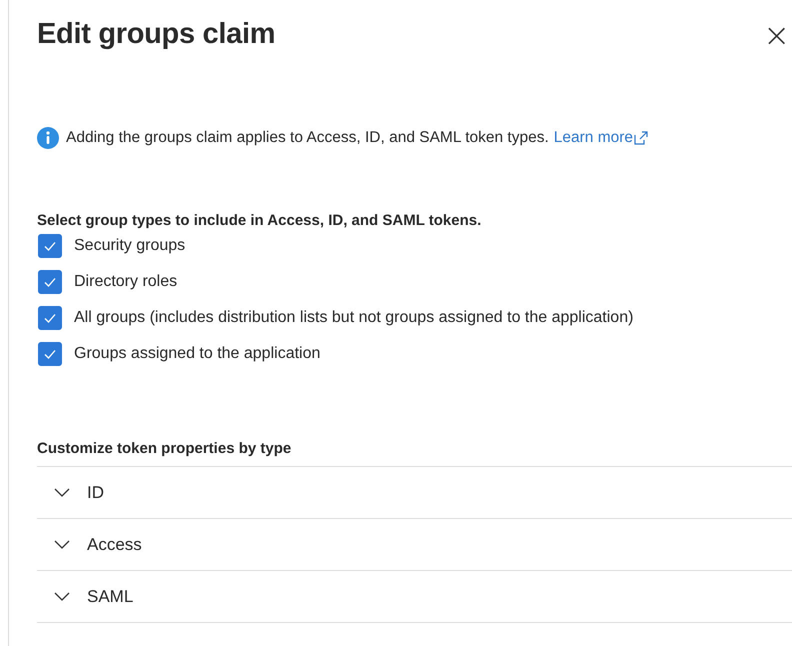  Describe the element at coordinates (414, 493) in the screenshot. I see `accordion-row: ID` at that location.